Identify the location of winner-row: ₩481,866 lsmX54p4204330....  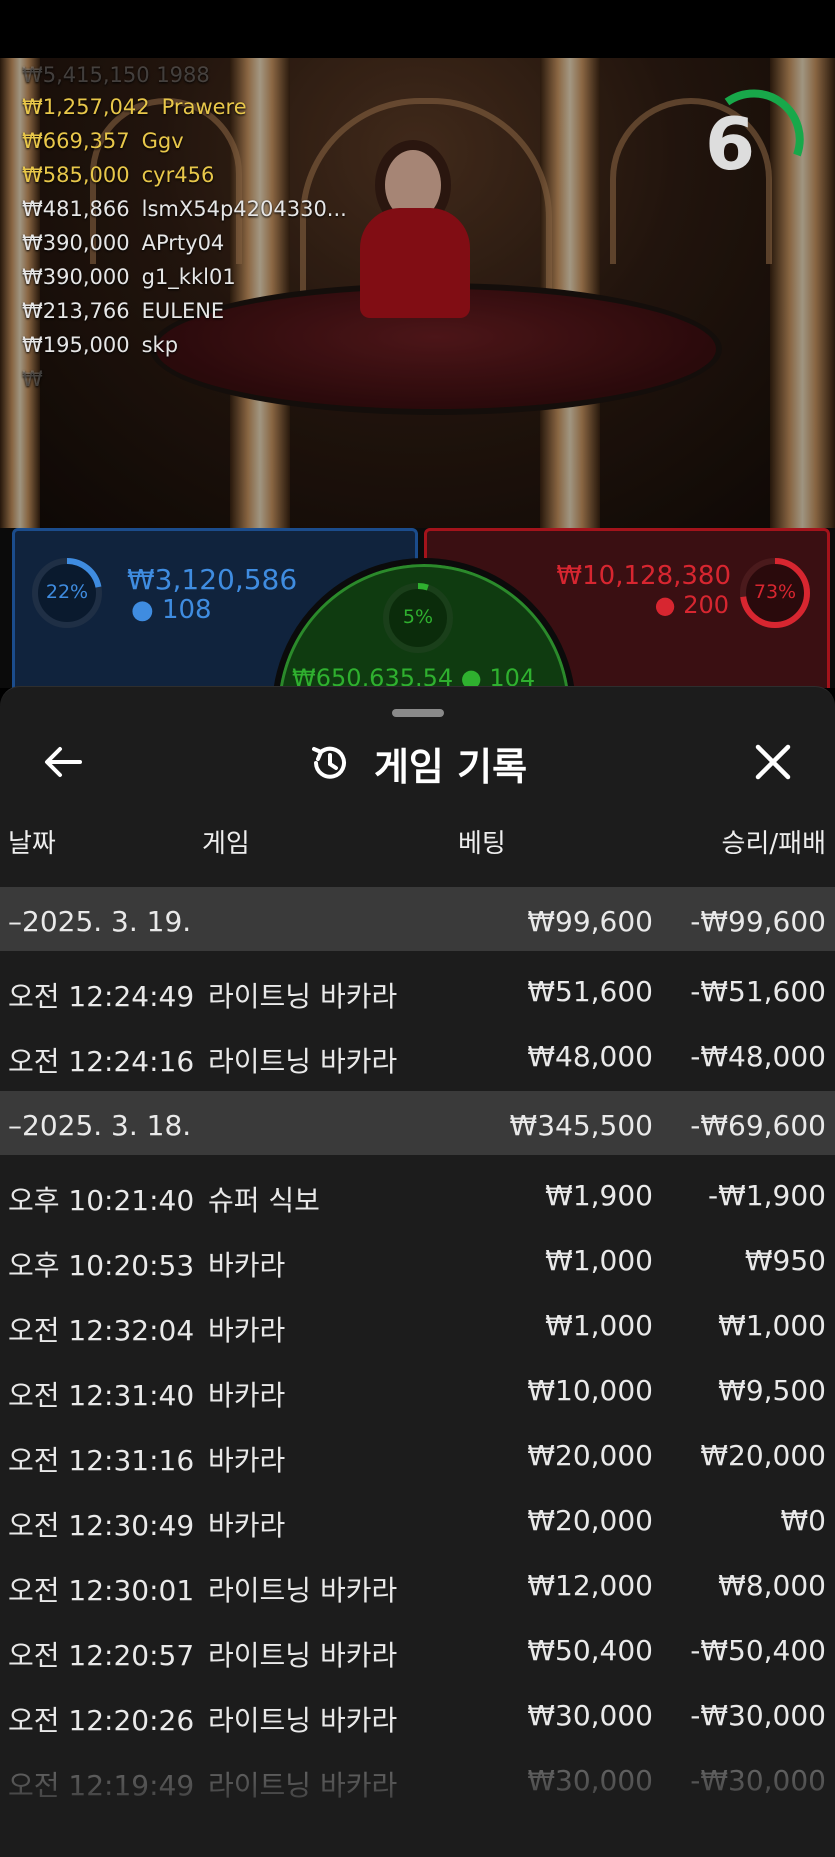
(184, 209).